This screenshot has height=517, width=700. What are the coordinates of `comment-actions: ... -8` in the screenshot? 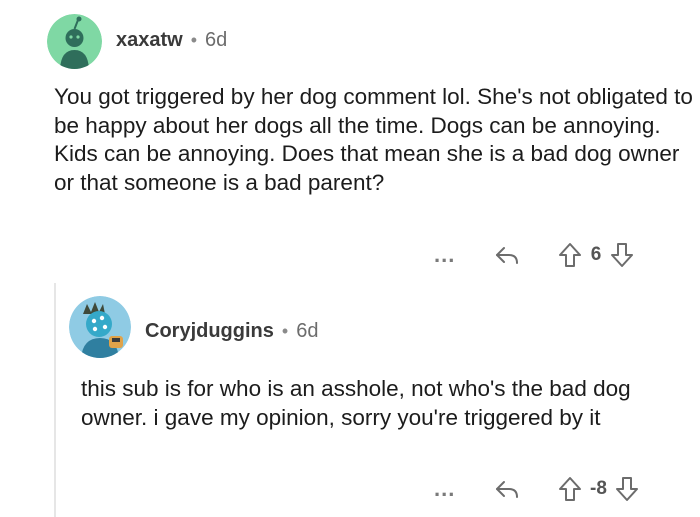 It's located at (536, 489).